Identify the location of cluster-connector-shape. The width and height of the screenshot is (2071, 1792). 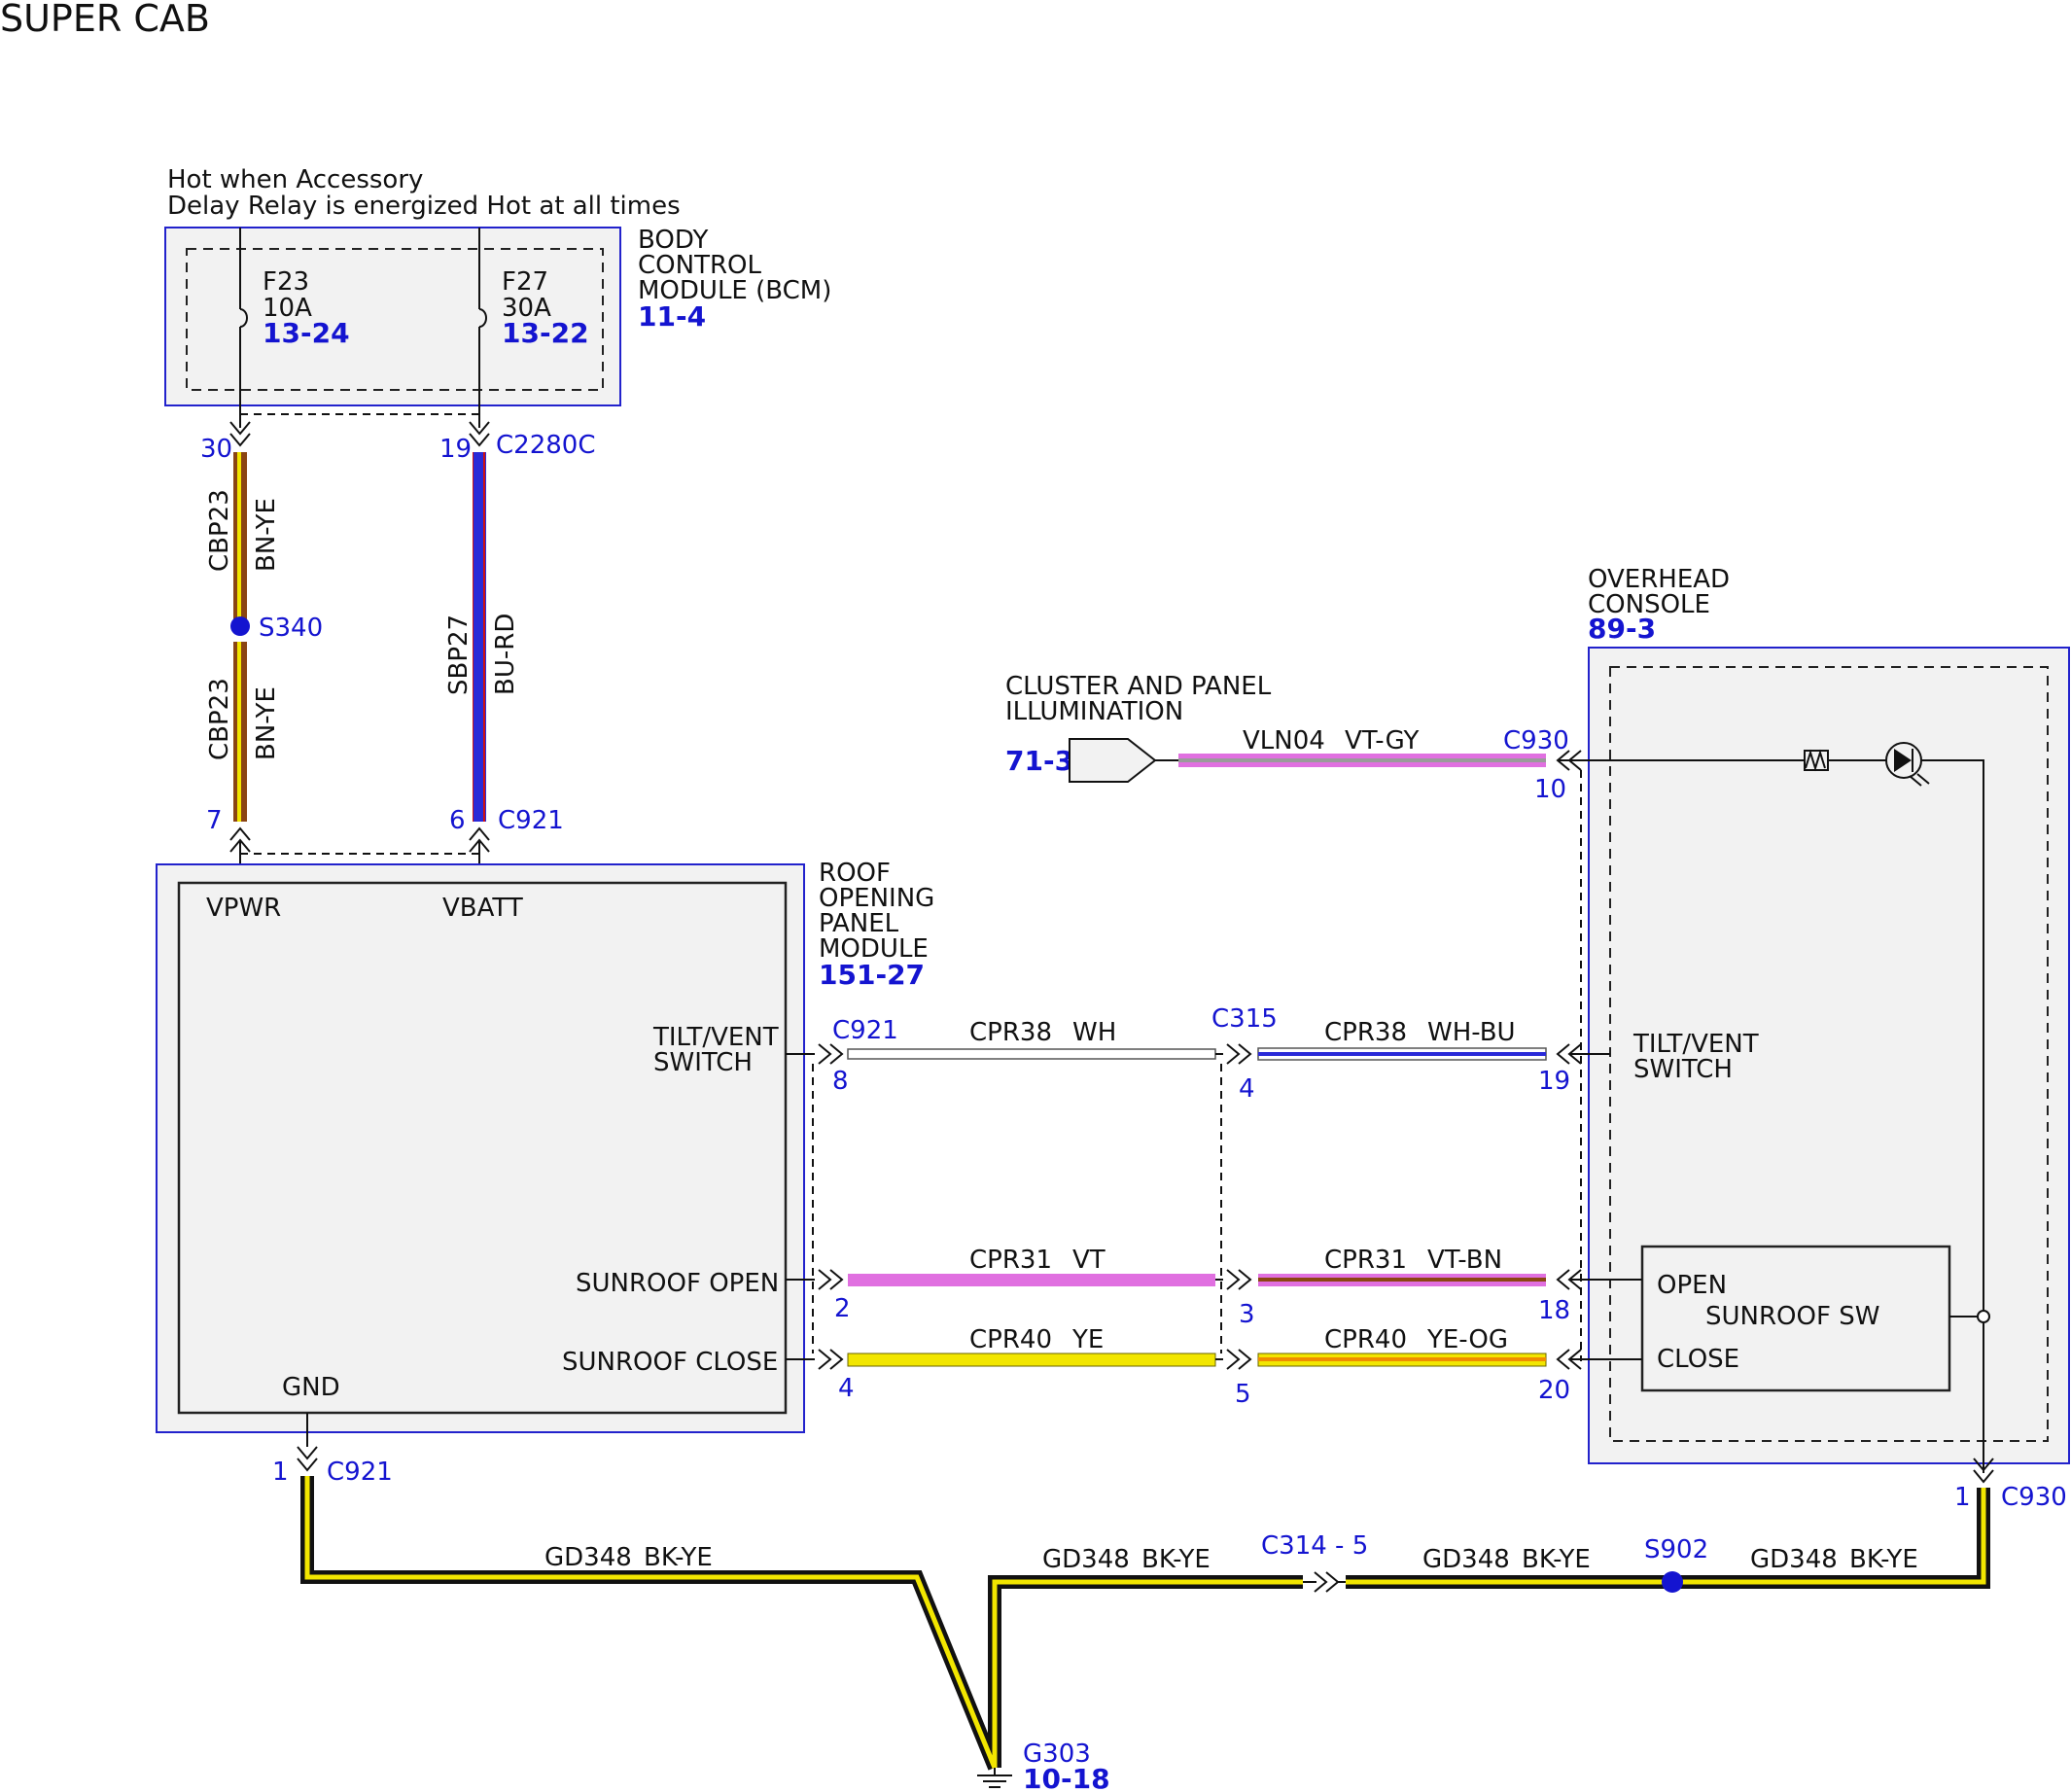
(1113, 760).